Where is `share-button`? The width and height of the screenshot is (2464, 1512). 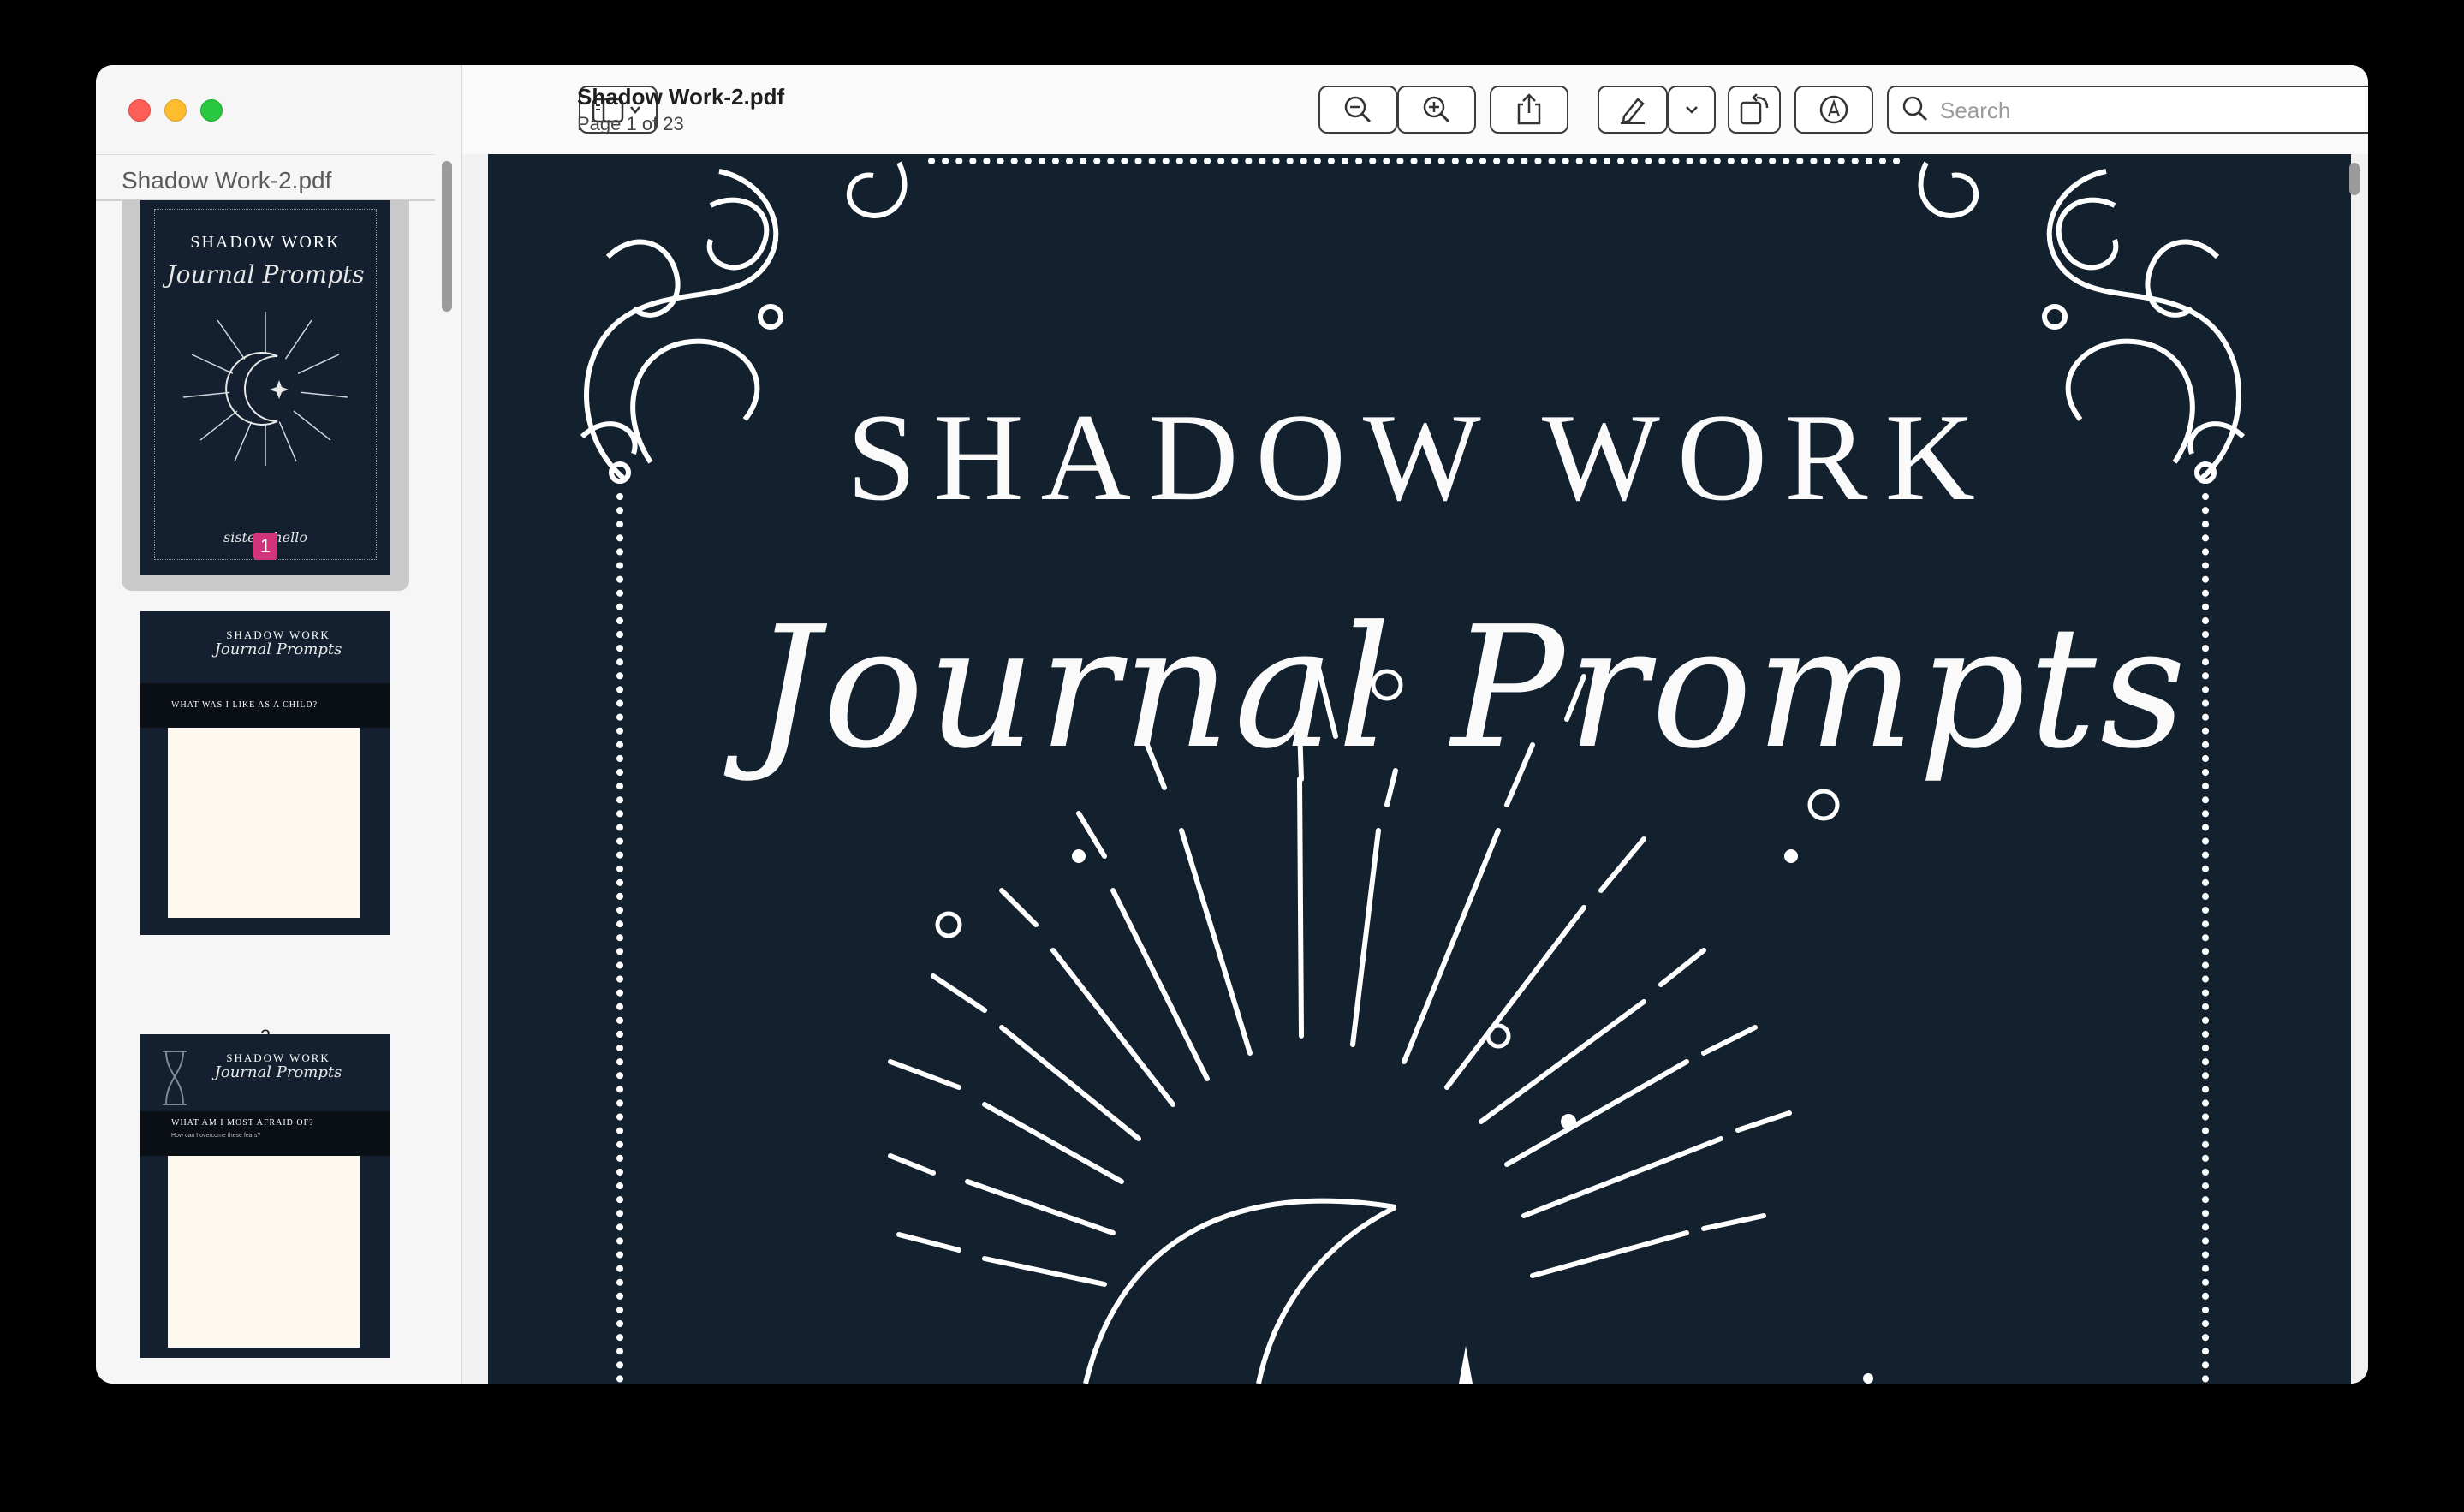
share-button is located at coordinates (1529, 110).